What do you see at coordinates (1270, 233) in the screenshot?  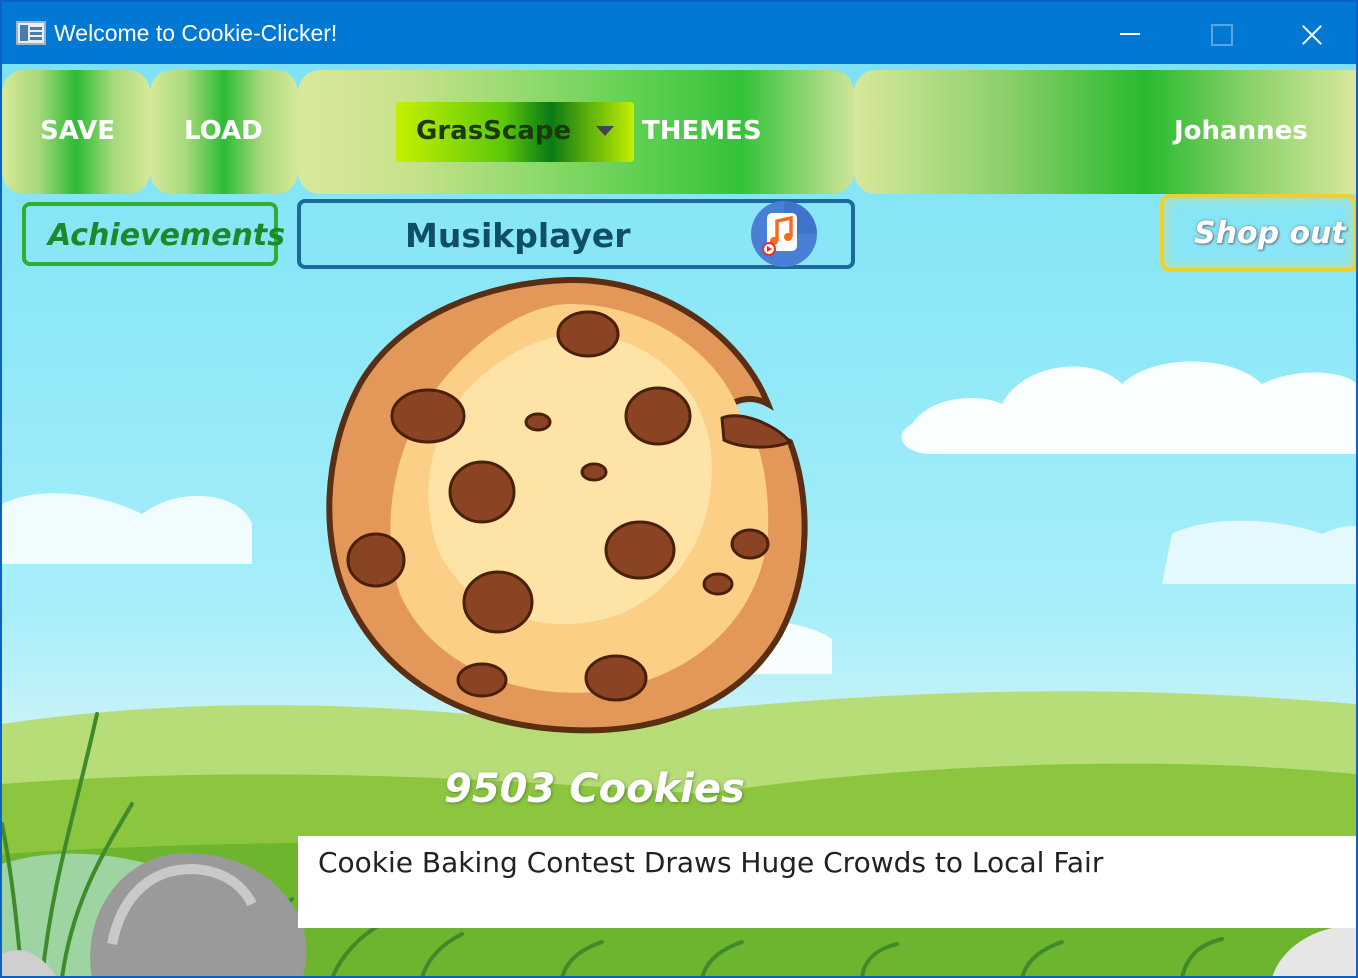 I see `shop-label: Shop out` at bounding box center [1270, 233].